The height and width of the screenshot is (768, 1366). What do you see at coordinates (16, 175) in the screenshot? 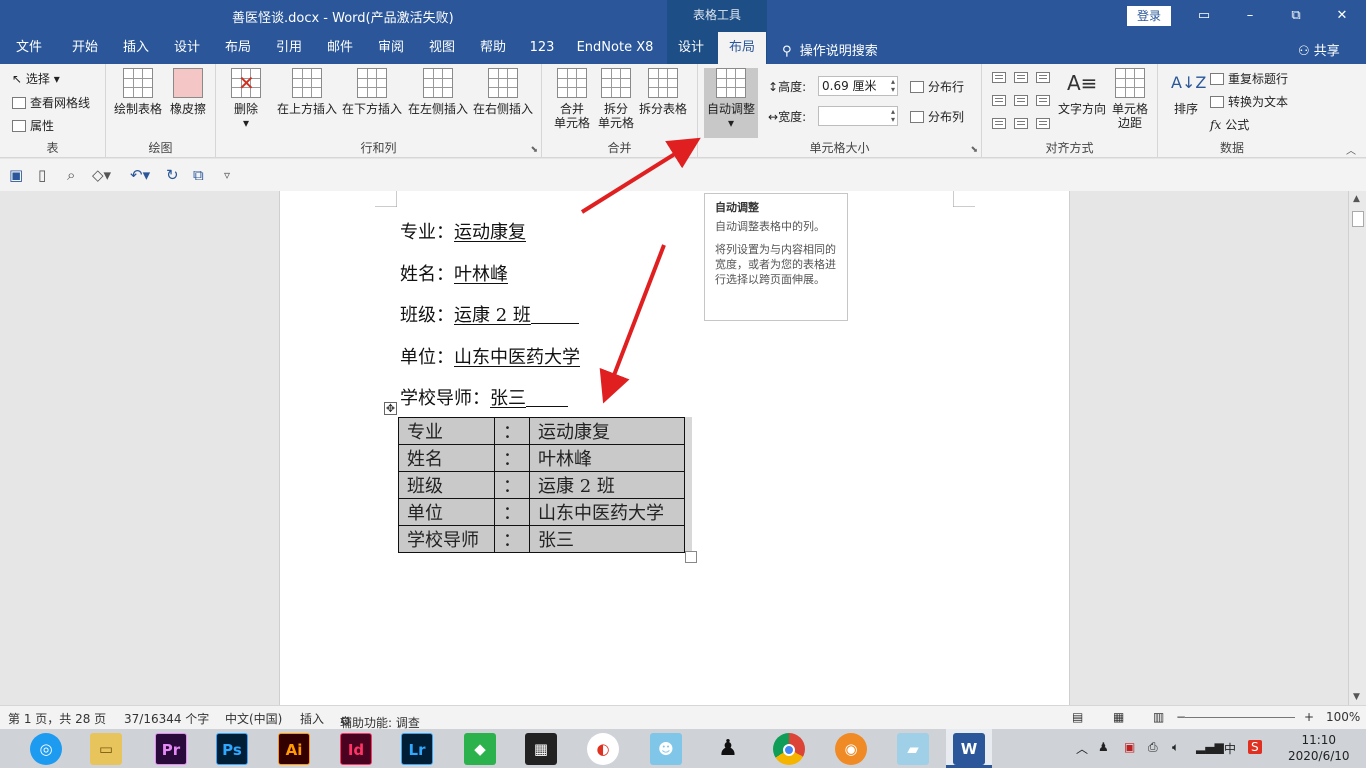
I see `save-icon: ▣` at bounding box center [16, 175].